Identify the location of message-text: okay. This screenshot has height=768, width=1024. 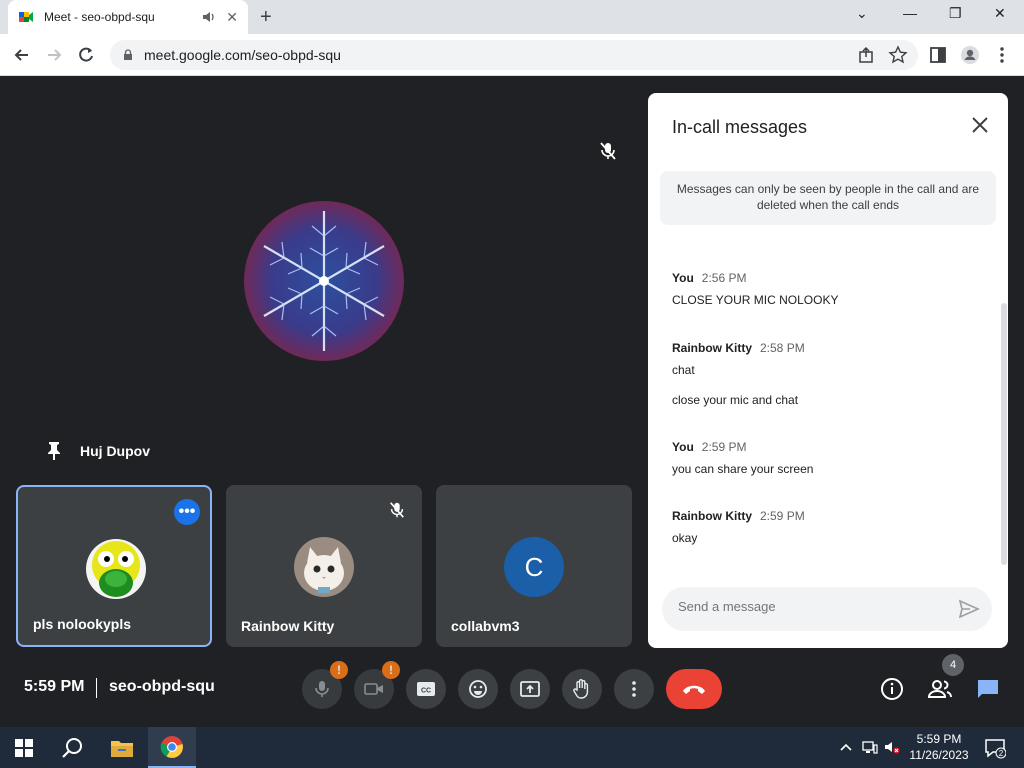
(685, 538).